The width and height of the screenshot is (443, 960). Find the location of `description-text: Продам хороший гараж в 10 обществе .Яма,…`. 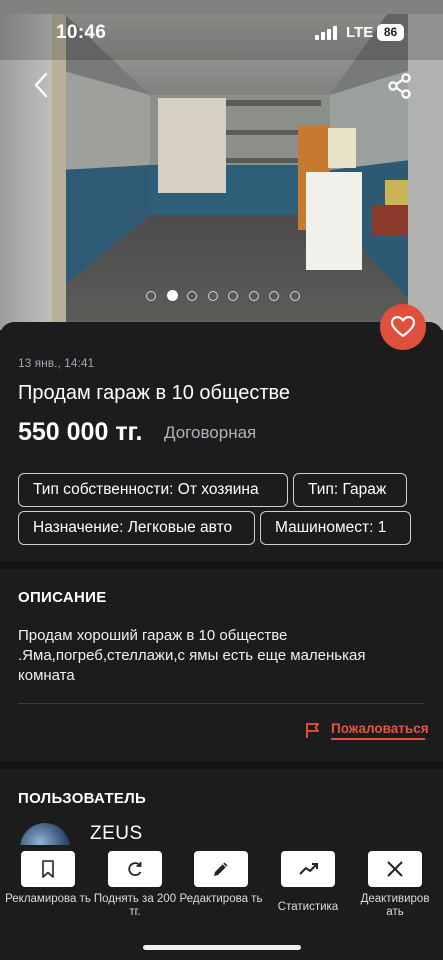

description-text: Продам хороший гараж в 10 обществе .Яма,… is located at coordinates (192, 655).